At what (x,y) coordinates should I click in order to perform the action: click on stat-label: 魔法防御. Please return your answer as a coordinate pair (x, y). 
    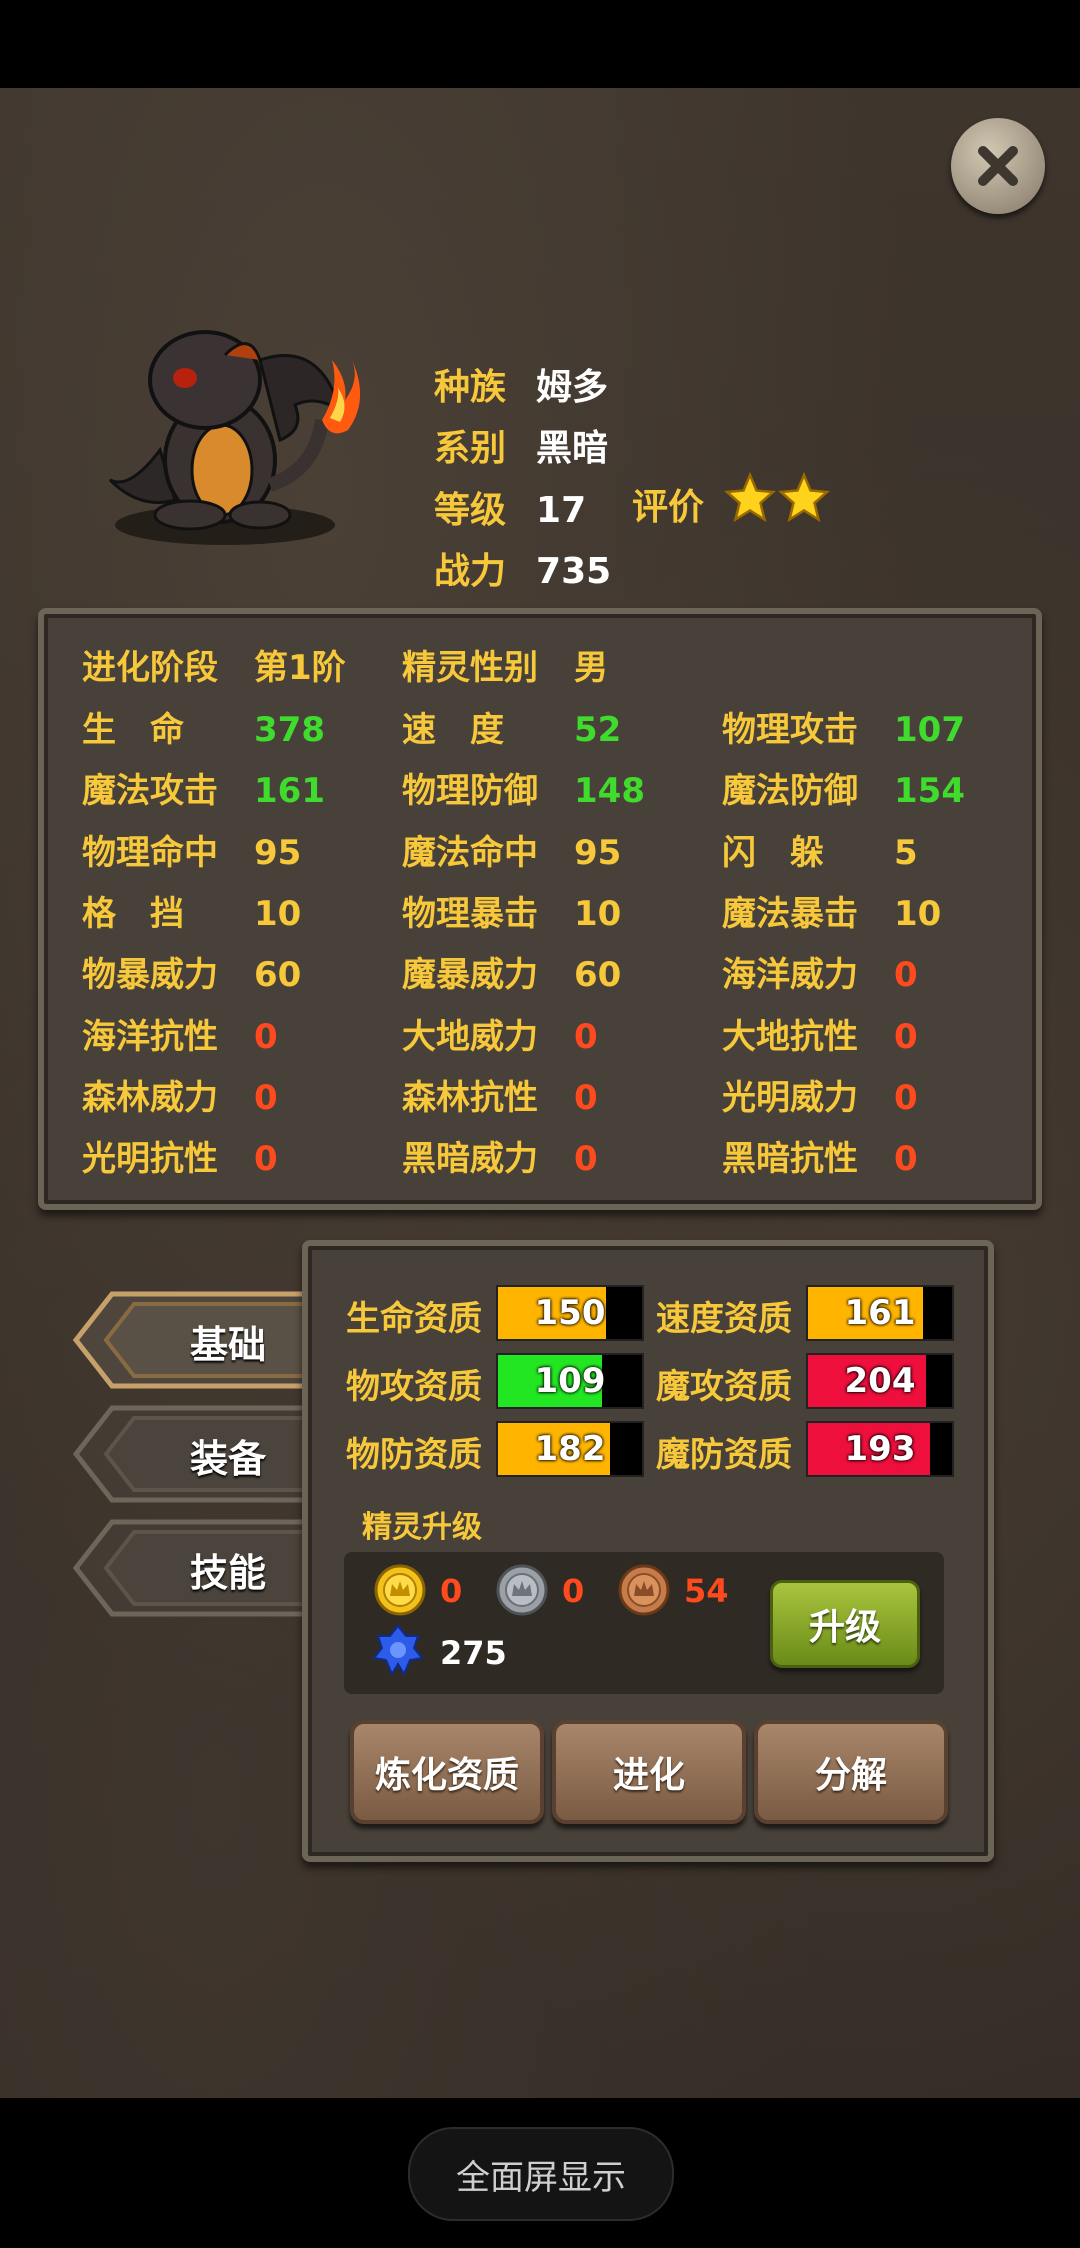
    Looking at the image, I should click on (790, 791).